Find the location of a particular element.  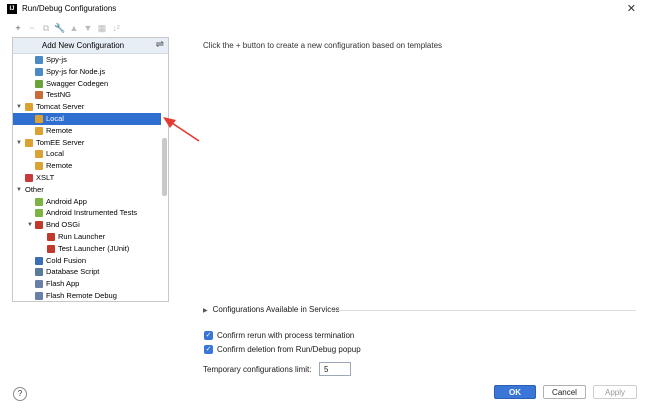

help-icon: ? is located at coordinates (20, 394).